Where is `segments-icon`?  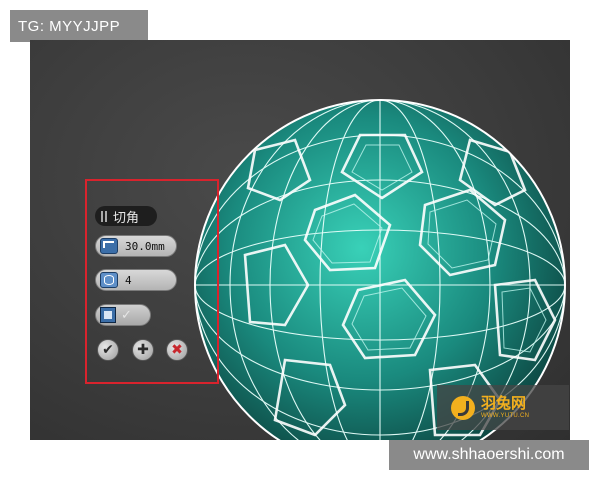 segments-icon is located at coordinates (109, 280).